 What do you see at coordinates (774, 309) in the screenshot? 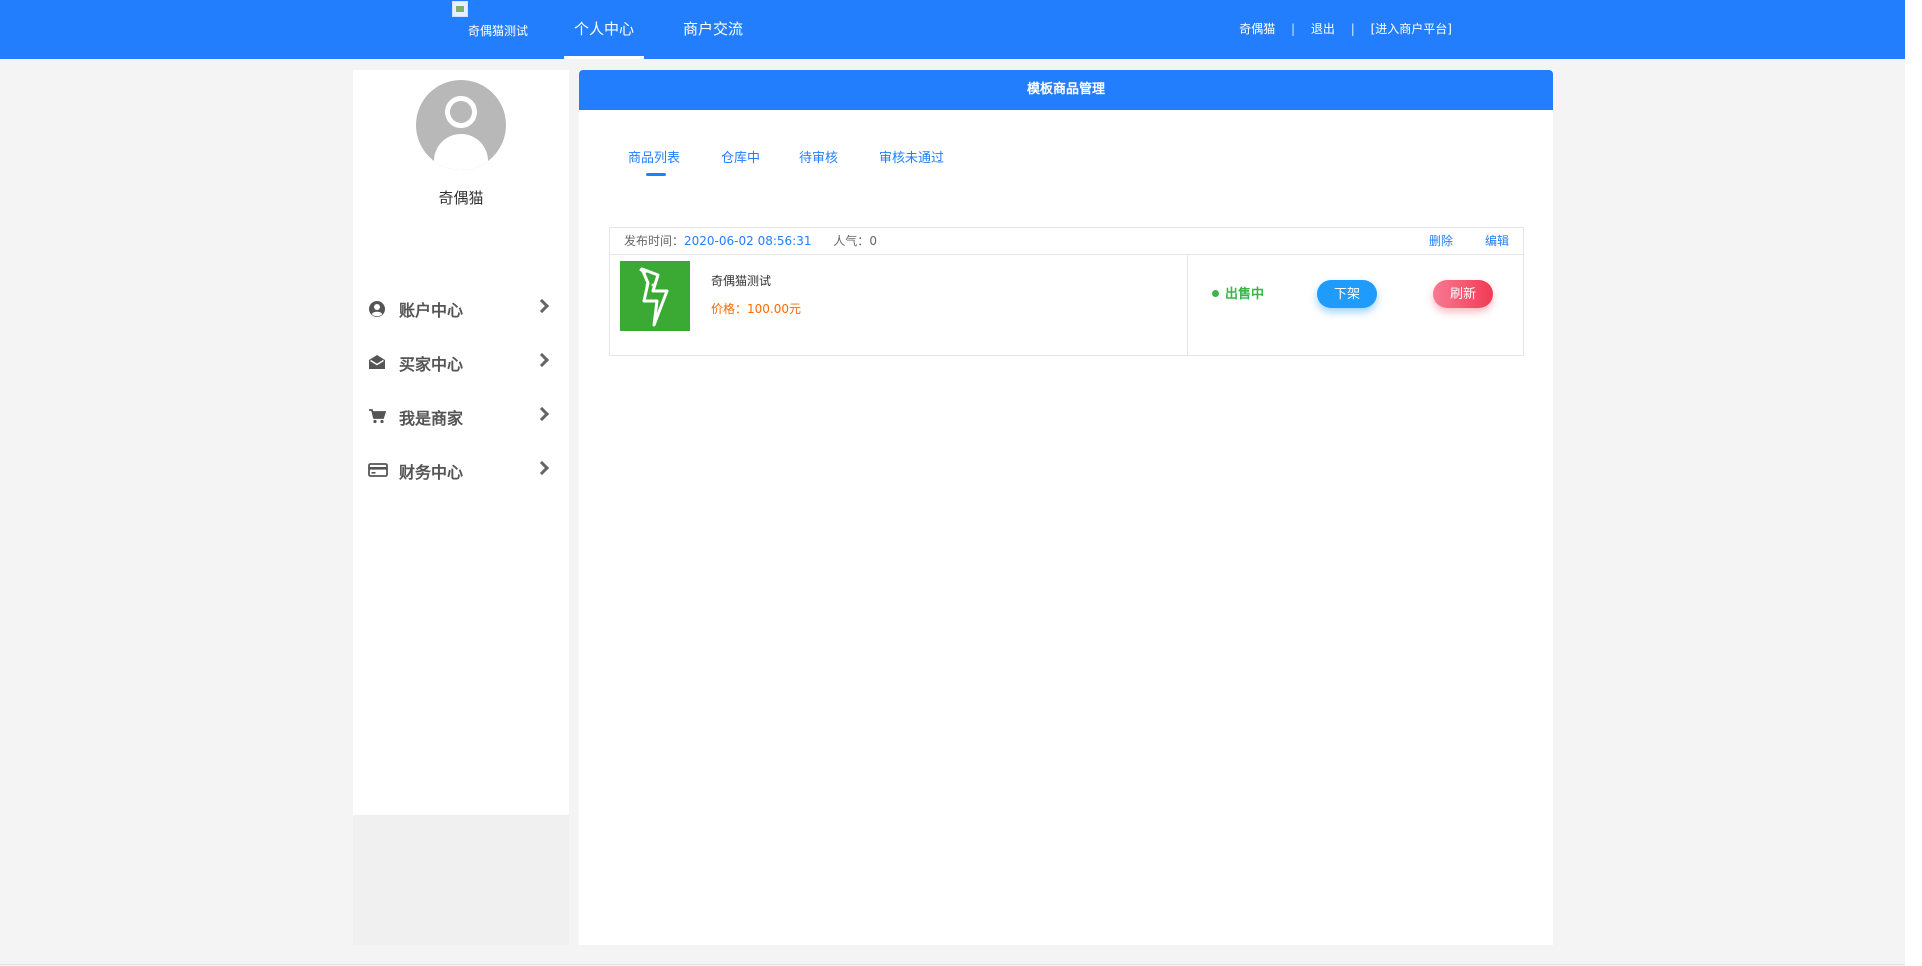
I see `price-value: 100.00元` at bounding box center [774, 309].